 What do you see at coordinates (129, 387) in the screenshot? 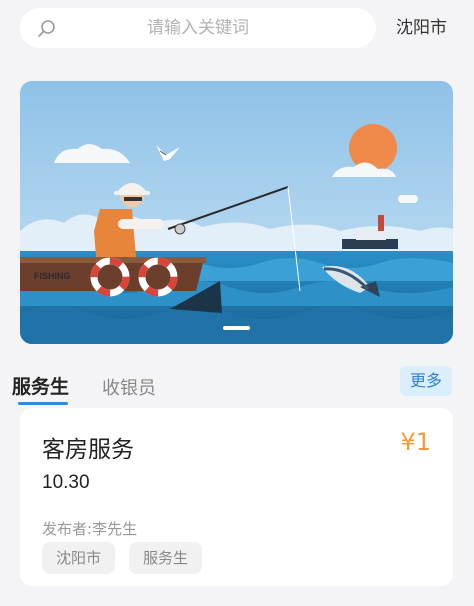
I see `tab-cashier: 收银员` at bounding box center [129, 387].